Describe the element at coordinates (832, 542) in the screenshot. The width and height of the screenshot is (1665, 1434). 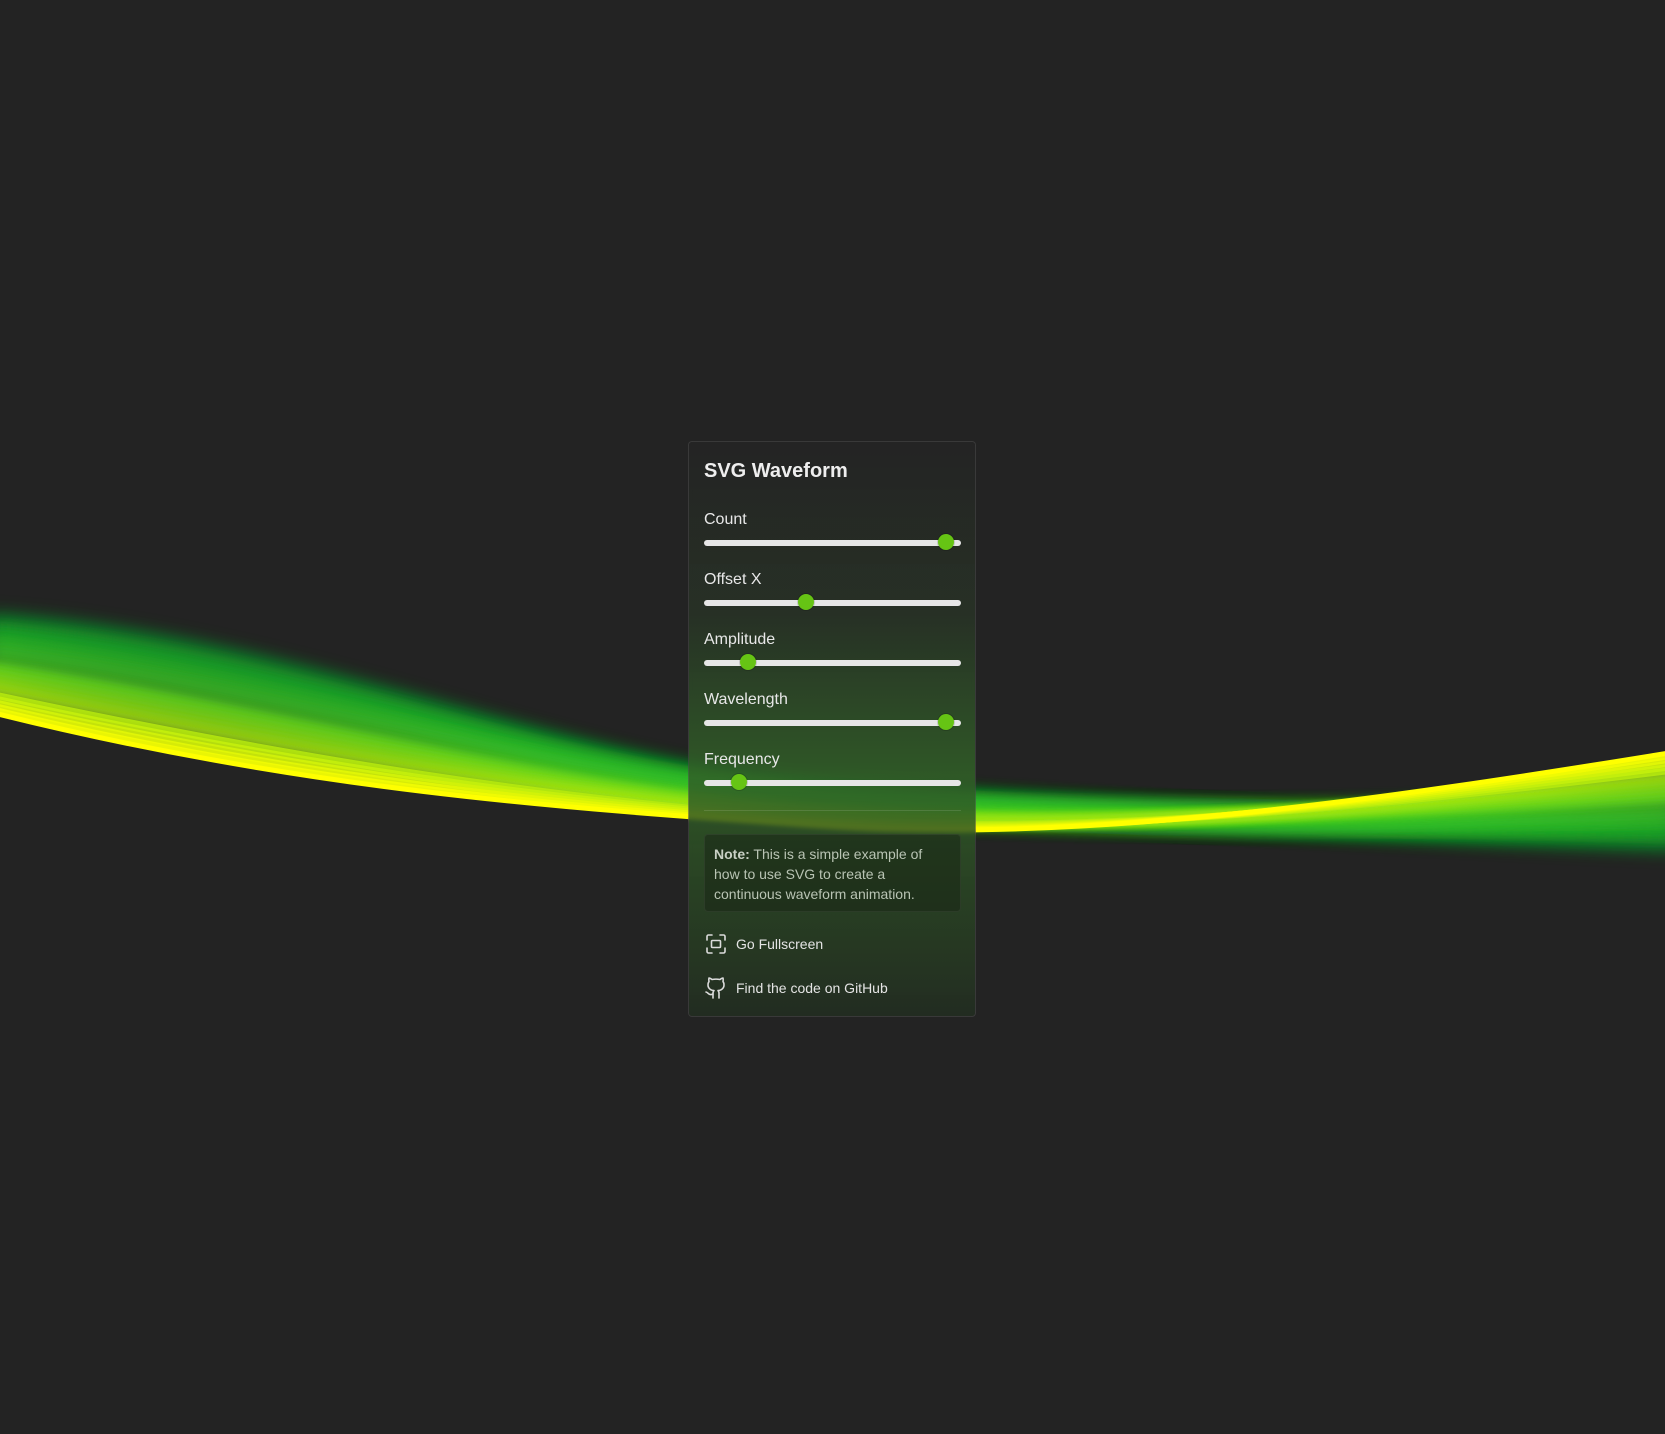
I see `count-slider-track` at that location.